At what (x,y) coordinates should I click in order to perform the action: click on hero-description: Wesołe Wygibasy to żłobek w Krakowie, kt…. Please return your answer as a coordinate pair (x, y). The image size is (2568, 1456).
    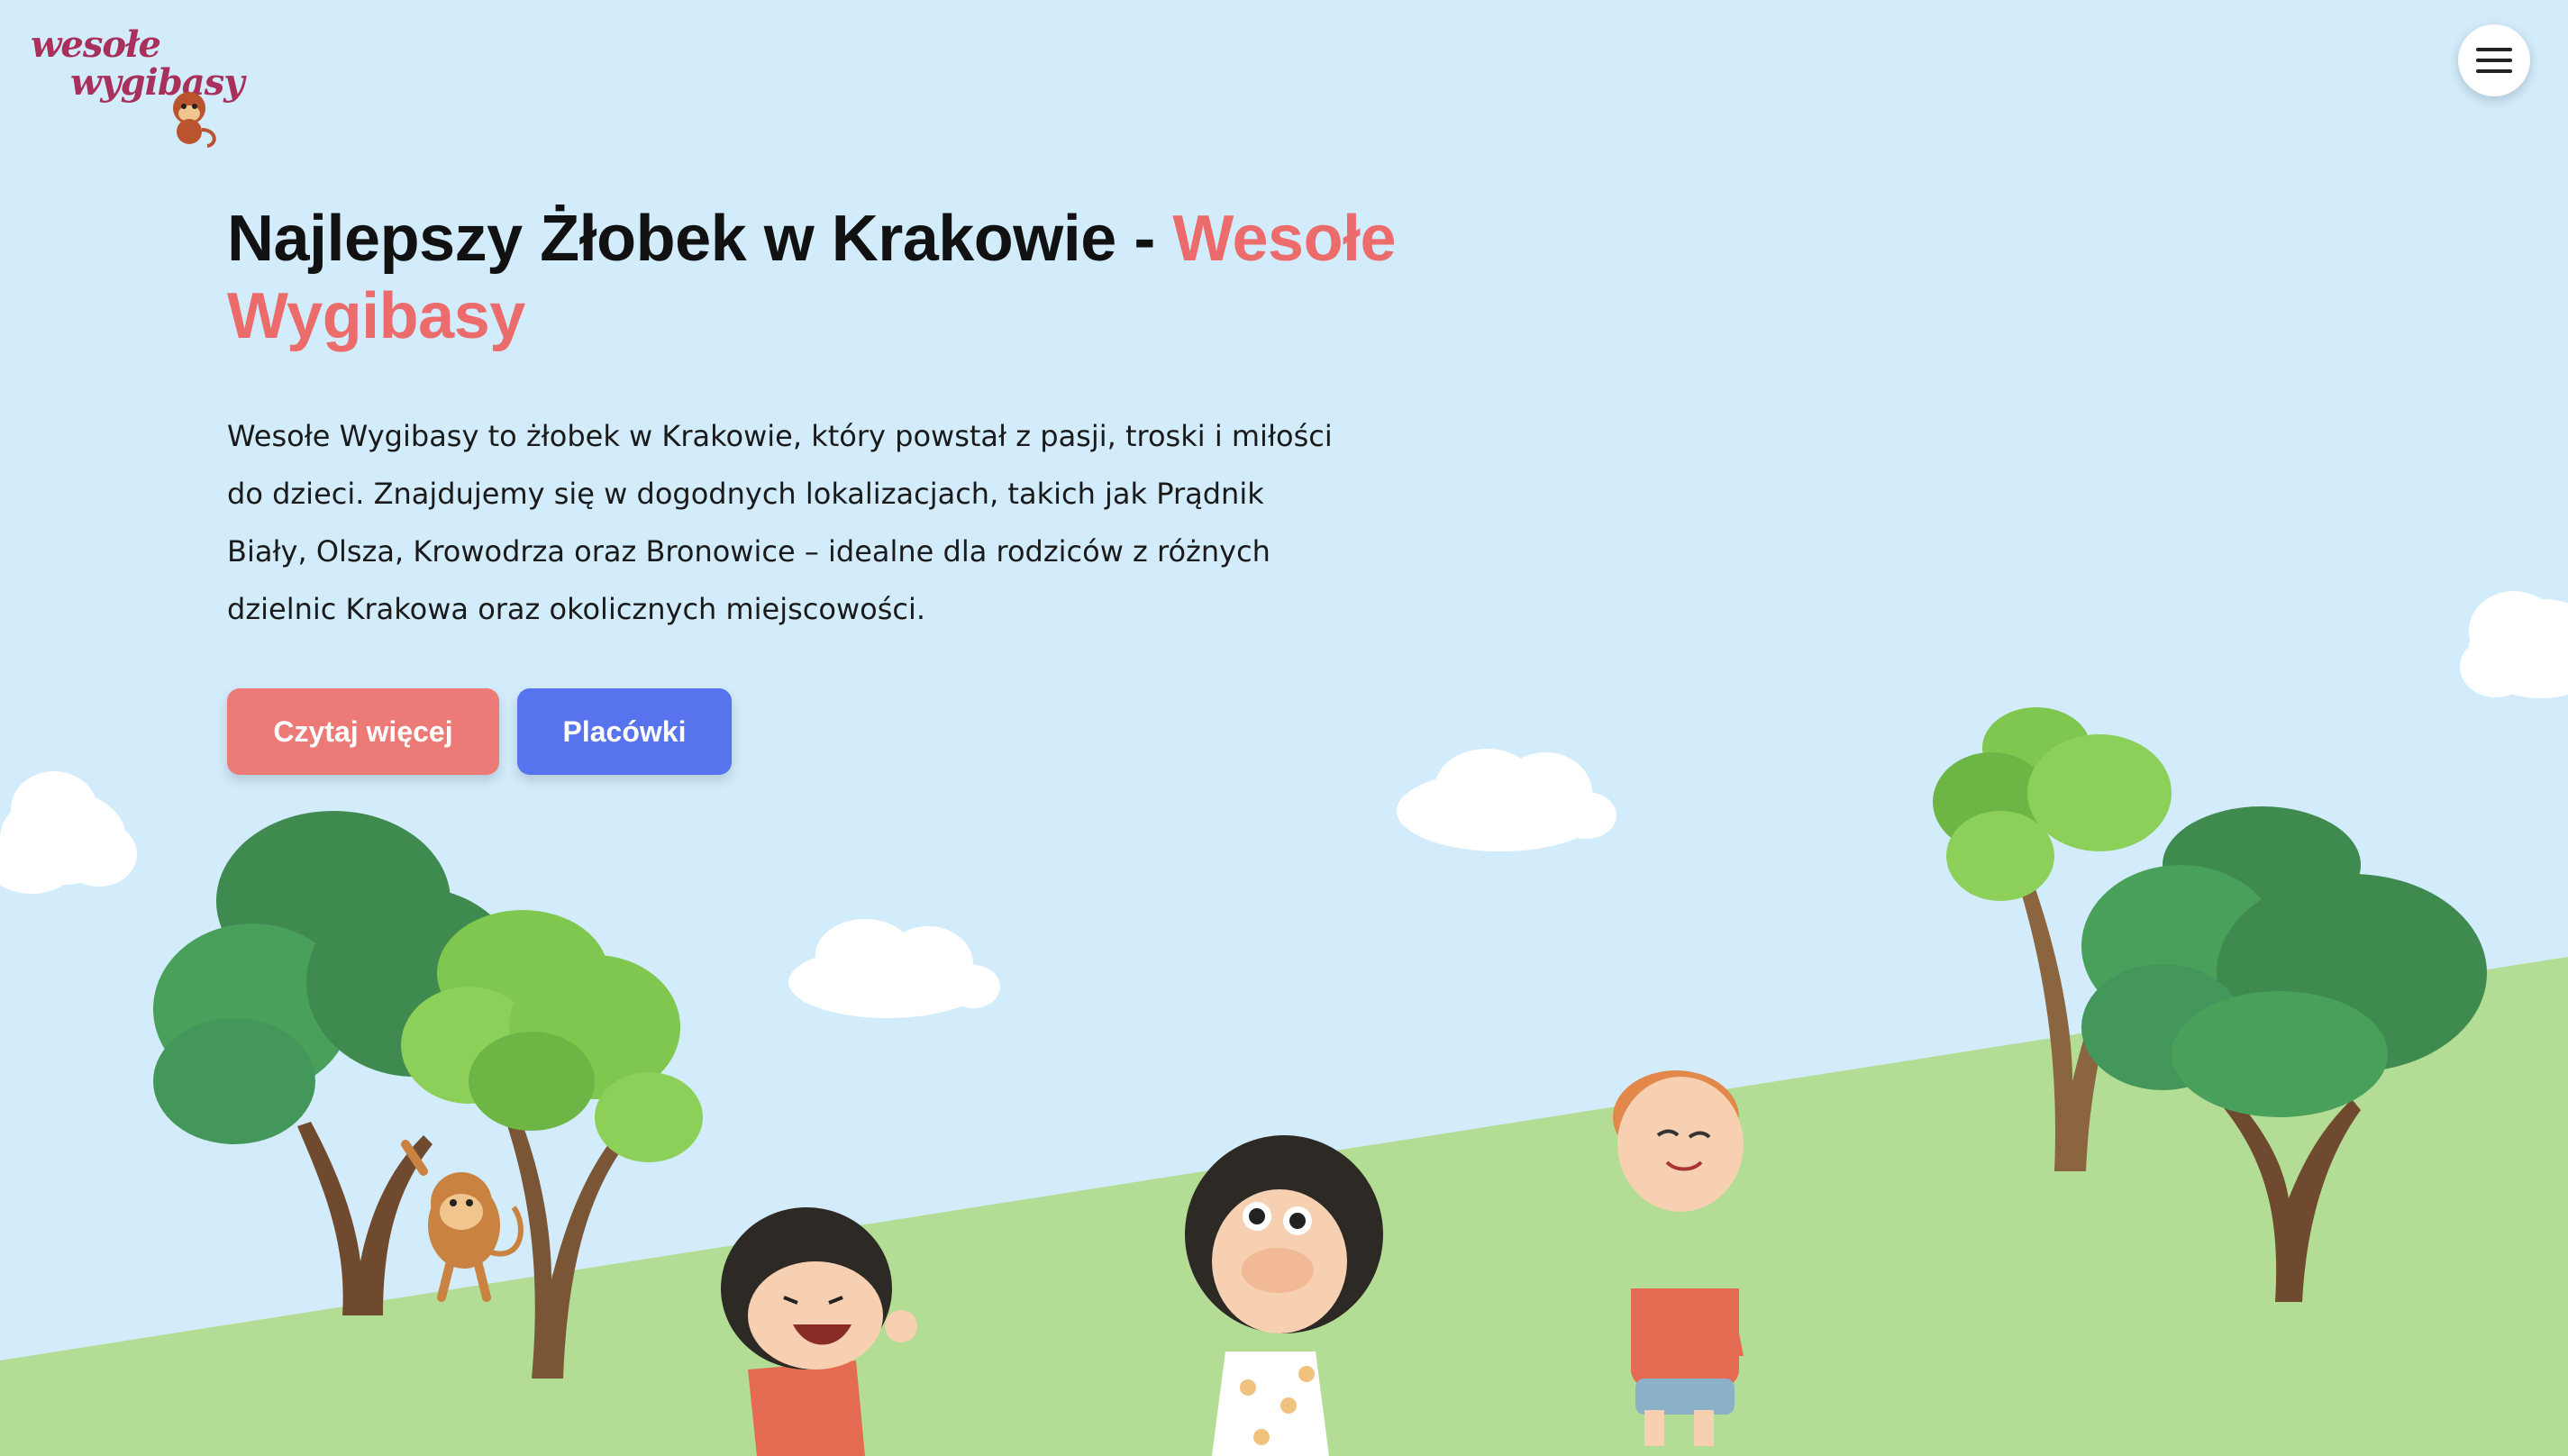
    Looking at the image, I should click on (780, 523).